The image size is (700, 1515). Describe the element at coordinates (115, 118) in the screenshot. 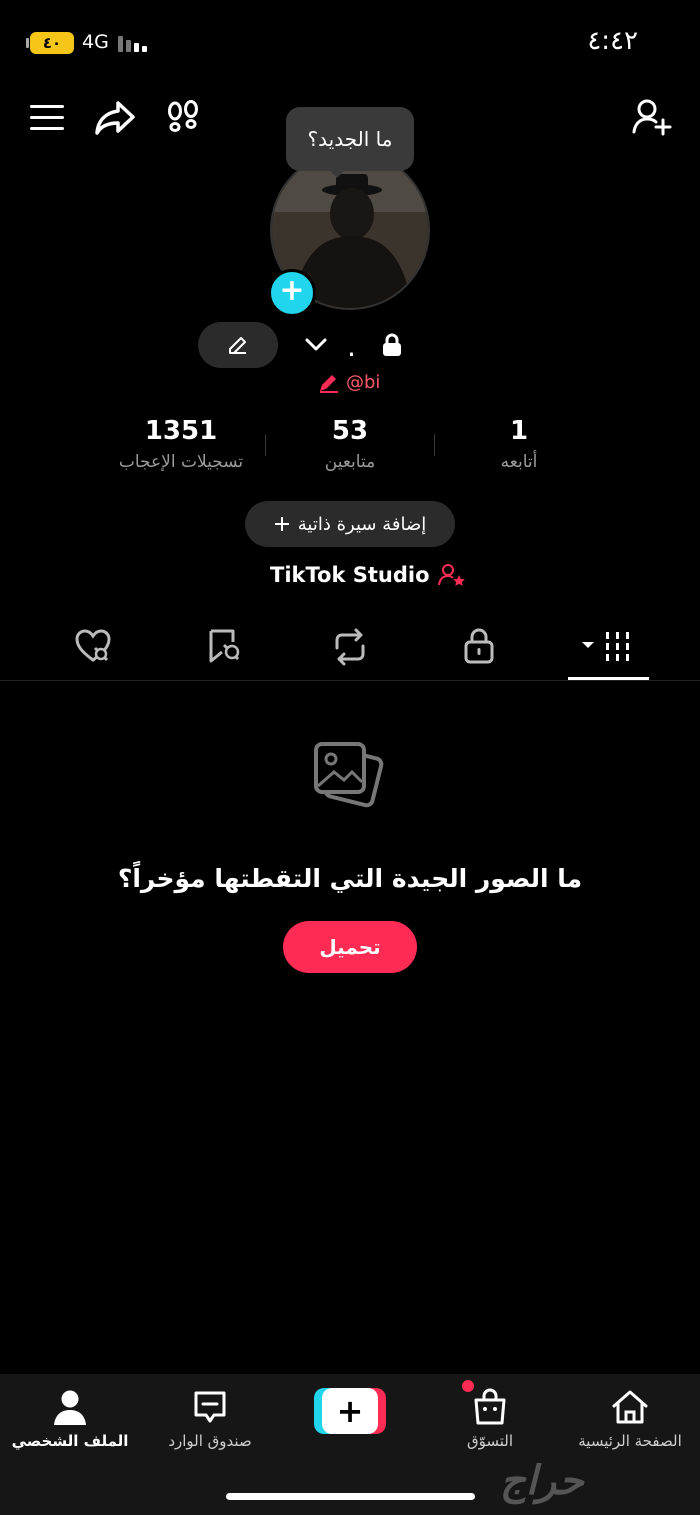

I see `share-icon` at that location.